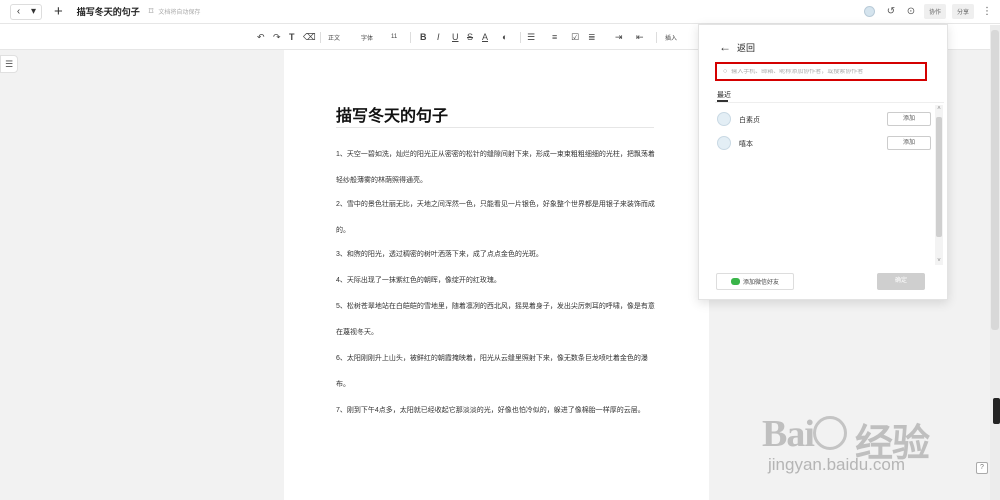 The width and height of the screenshot is (1000, 500). Describe the element at coordinates (423, 37) in the screenshot. I see `bold-button: B` at that location.